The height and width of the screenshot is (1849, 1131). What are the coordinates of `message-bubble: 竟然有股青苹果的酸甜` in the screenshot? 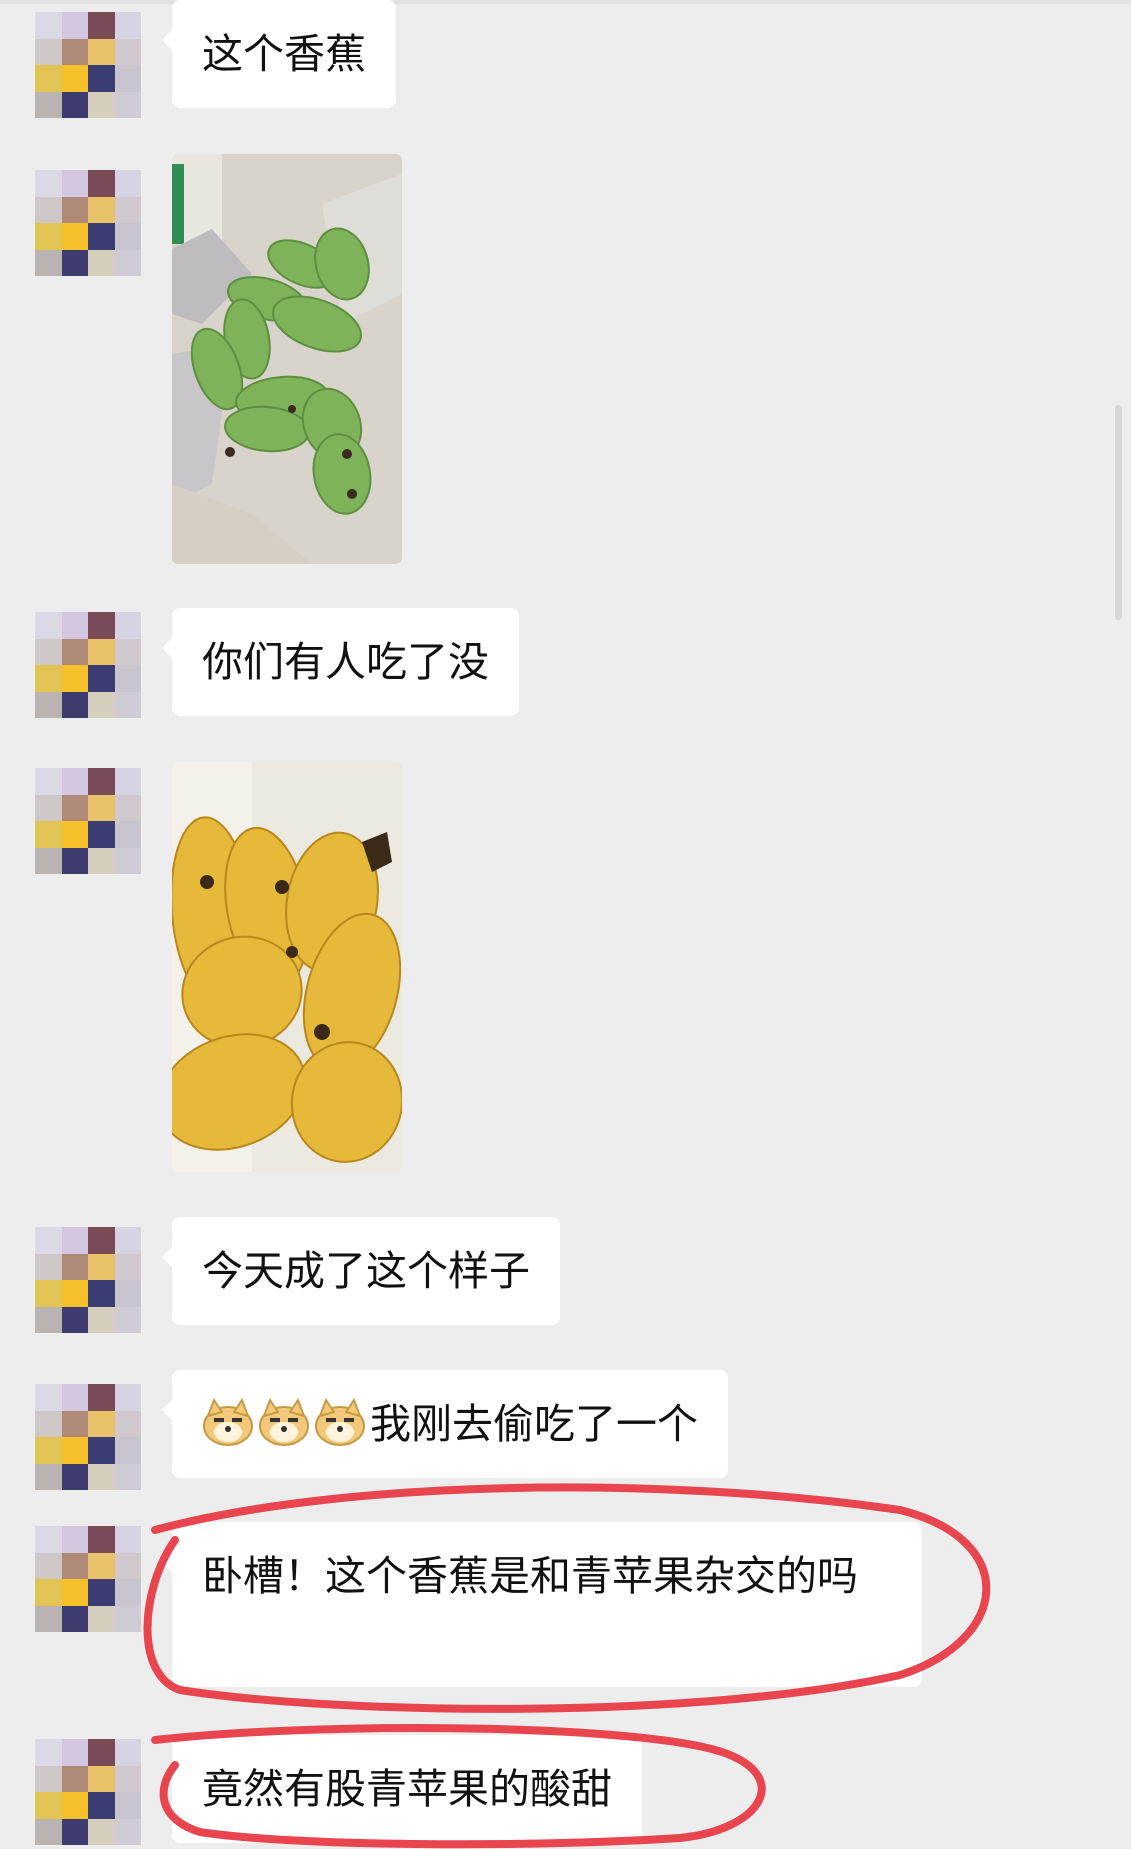 It's located at (402, 1789).